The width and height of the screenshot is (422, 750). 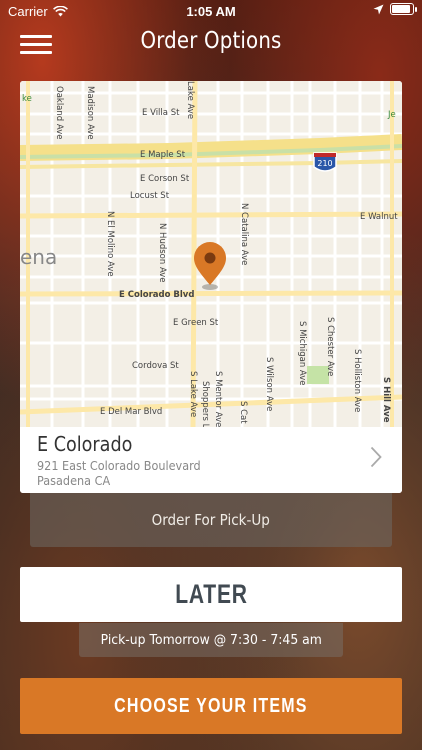 I want to click on svg-text: Locust St, so click(x=150, y=196).